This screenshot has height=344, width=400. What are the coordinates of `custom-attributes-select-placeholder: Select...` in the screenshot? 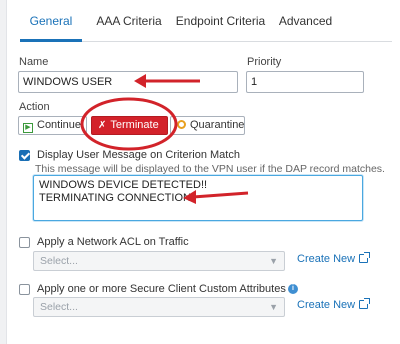 It's located at (59, 307).